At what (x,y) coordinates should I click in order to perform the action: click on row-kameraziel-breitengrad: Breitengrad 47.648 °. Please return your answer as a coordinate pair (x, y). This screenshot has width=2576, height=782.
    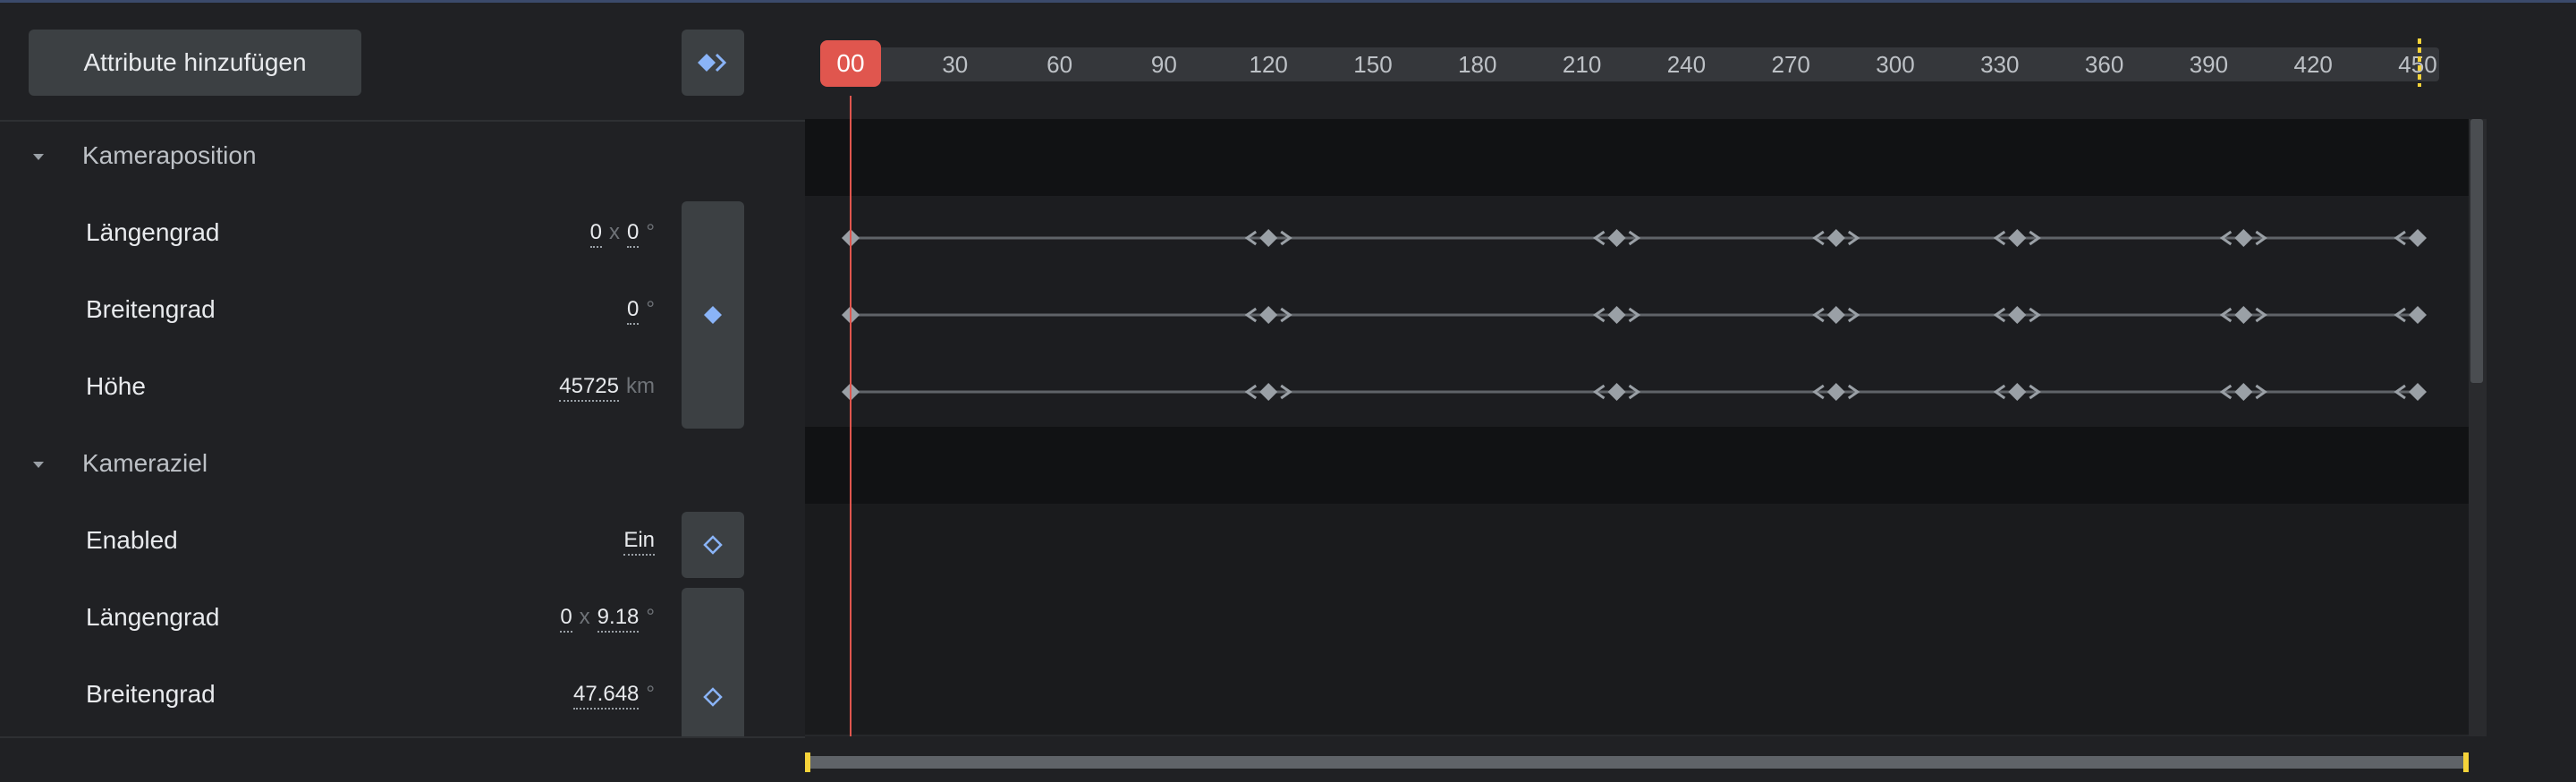
    Looking at the image, I should click on (335, 697).